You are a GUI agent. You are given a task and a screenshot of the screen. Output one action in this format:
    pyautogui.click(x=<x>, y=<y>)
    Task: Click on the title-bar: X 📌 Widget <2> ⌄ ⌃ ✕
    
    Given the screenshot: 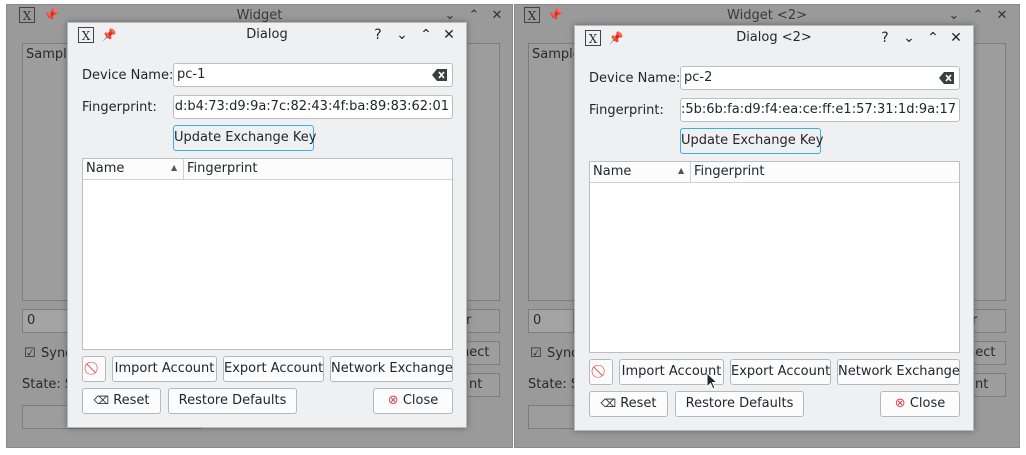 What is the action you would take?
    pyautogui.click(x=767, y=16)
    